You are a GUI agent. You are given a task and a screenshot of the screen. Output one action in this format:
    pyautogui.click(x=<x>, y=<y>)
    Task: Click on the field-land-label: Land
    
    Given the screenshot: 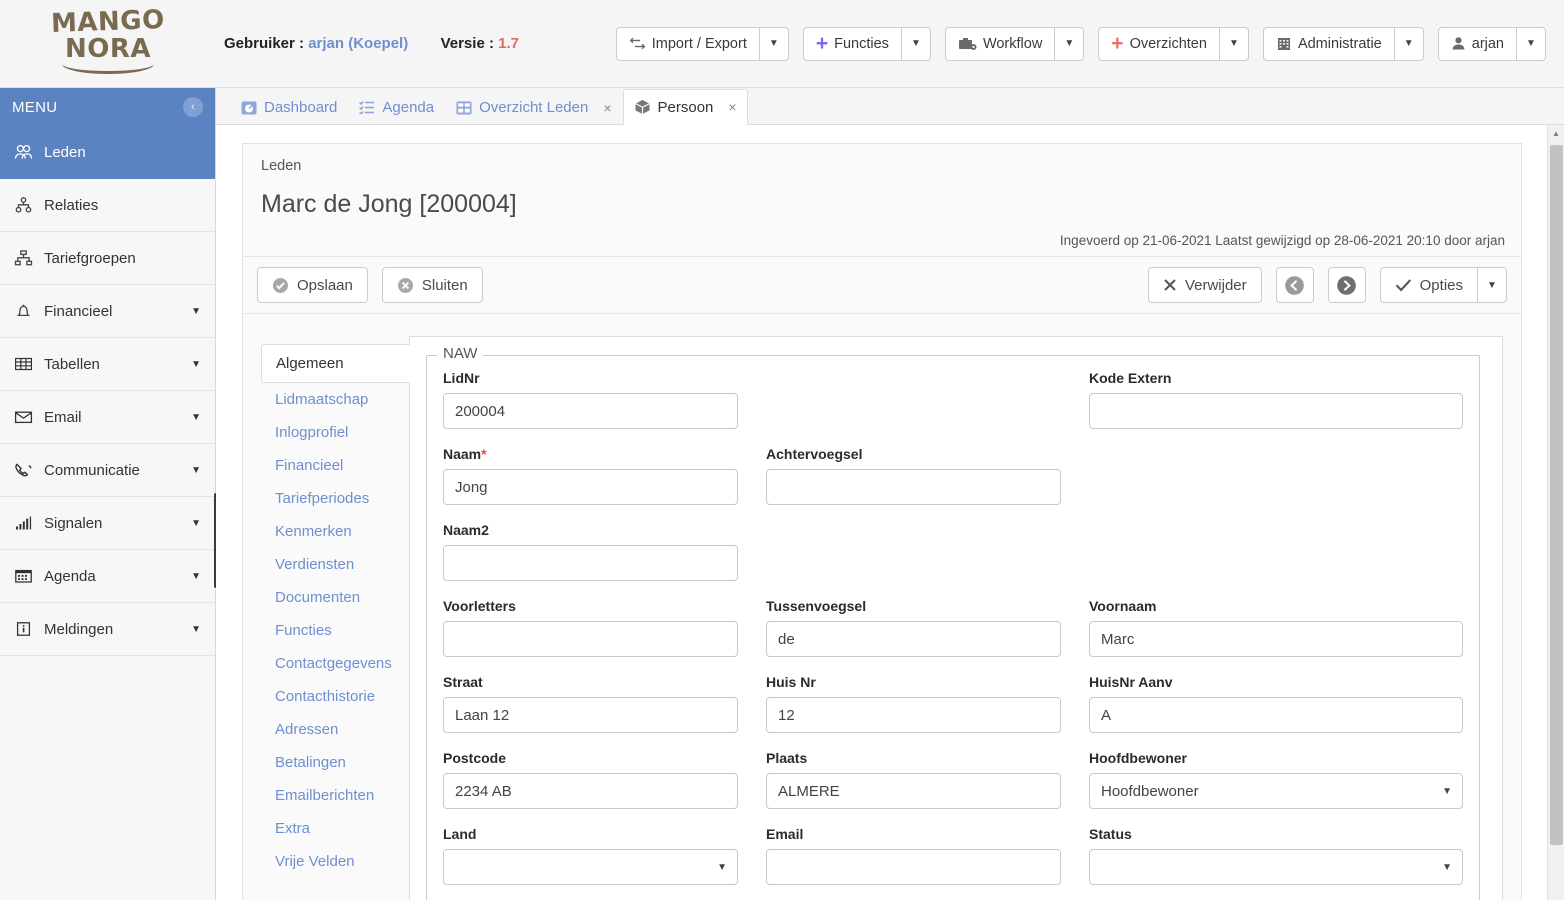 What is the action you would take?
    pyautogui.click(x=460, y=834)
    